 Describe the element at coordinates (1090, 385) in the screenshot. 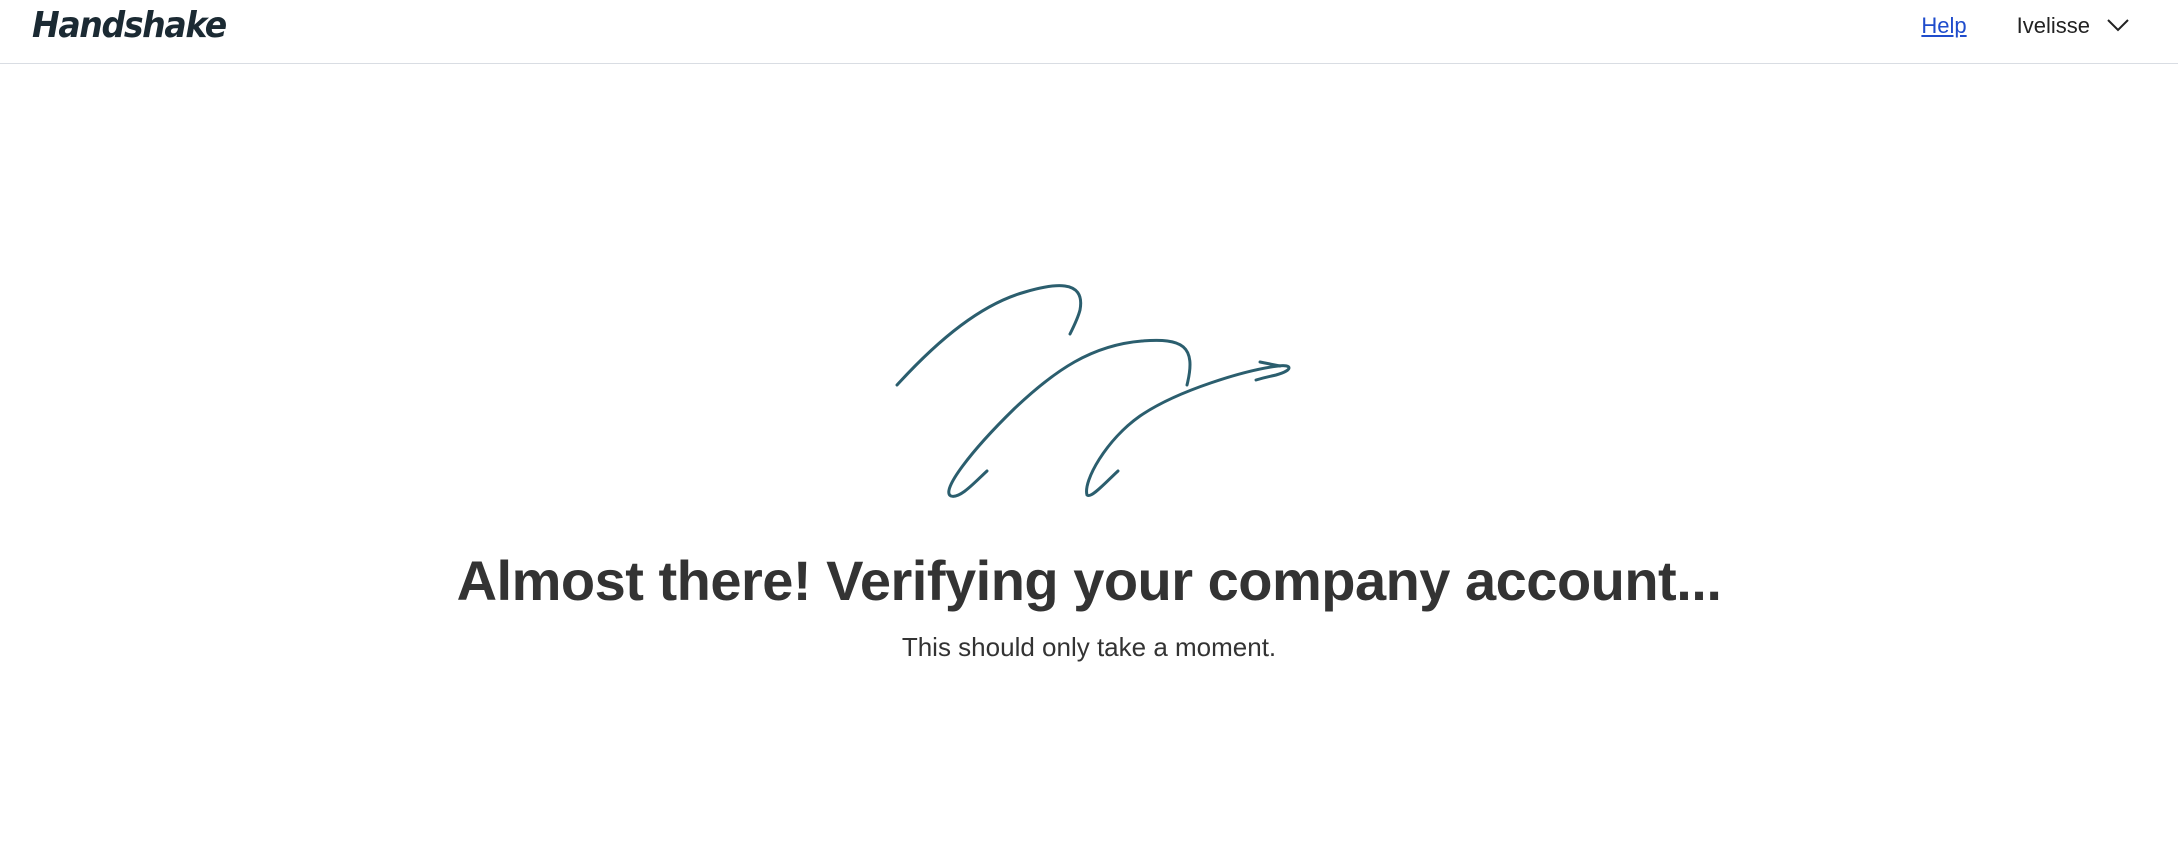

I see `loading-squiggle-illustration` at that location.